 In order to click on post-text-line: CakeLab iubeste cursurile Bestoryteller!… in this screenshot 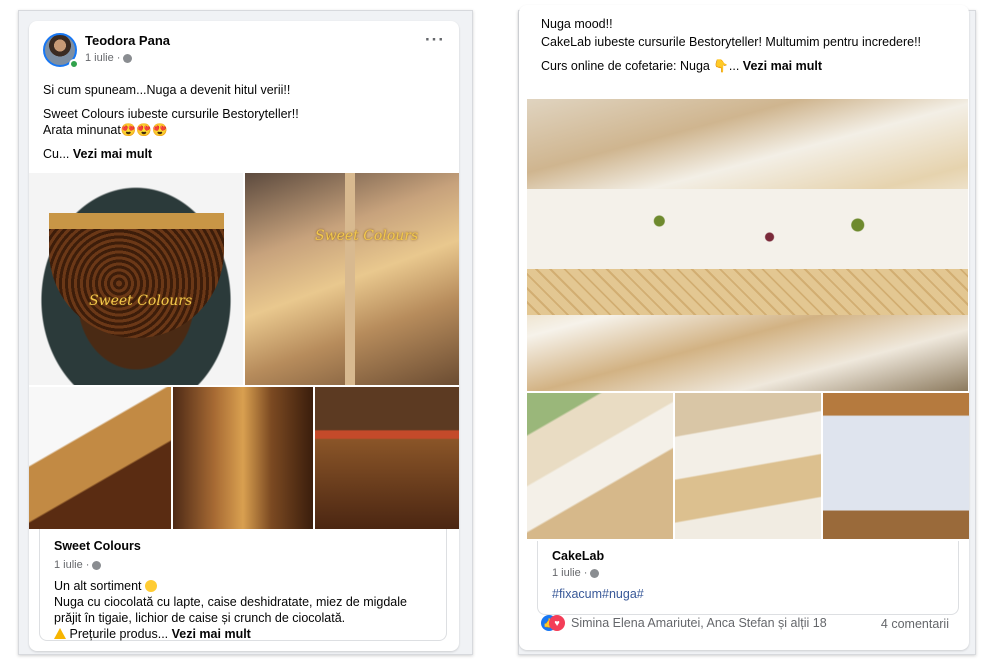, I will do `click(731, 42)`.